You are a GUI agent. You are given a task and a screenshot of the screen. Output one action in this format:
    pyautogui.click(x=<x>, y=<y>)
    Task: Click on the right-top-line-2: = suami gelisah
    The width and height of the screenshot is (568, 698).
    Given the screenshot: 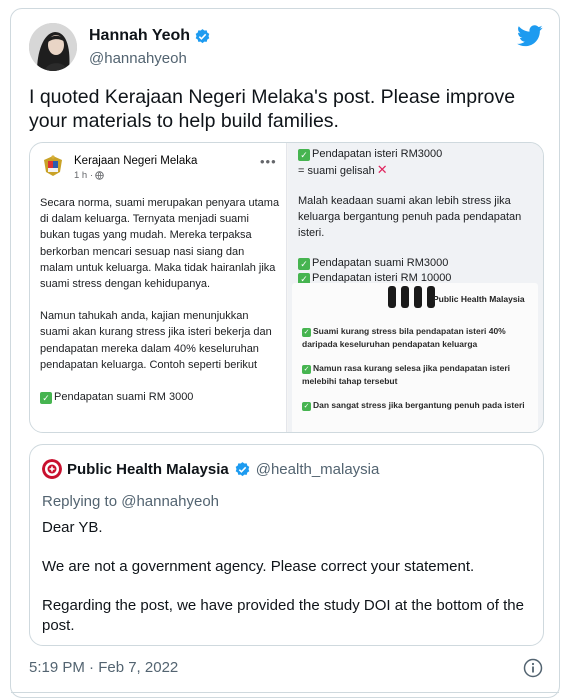 What is the action you would take?
    pyautogui.click(x=336, y=171)
    